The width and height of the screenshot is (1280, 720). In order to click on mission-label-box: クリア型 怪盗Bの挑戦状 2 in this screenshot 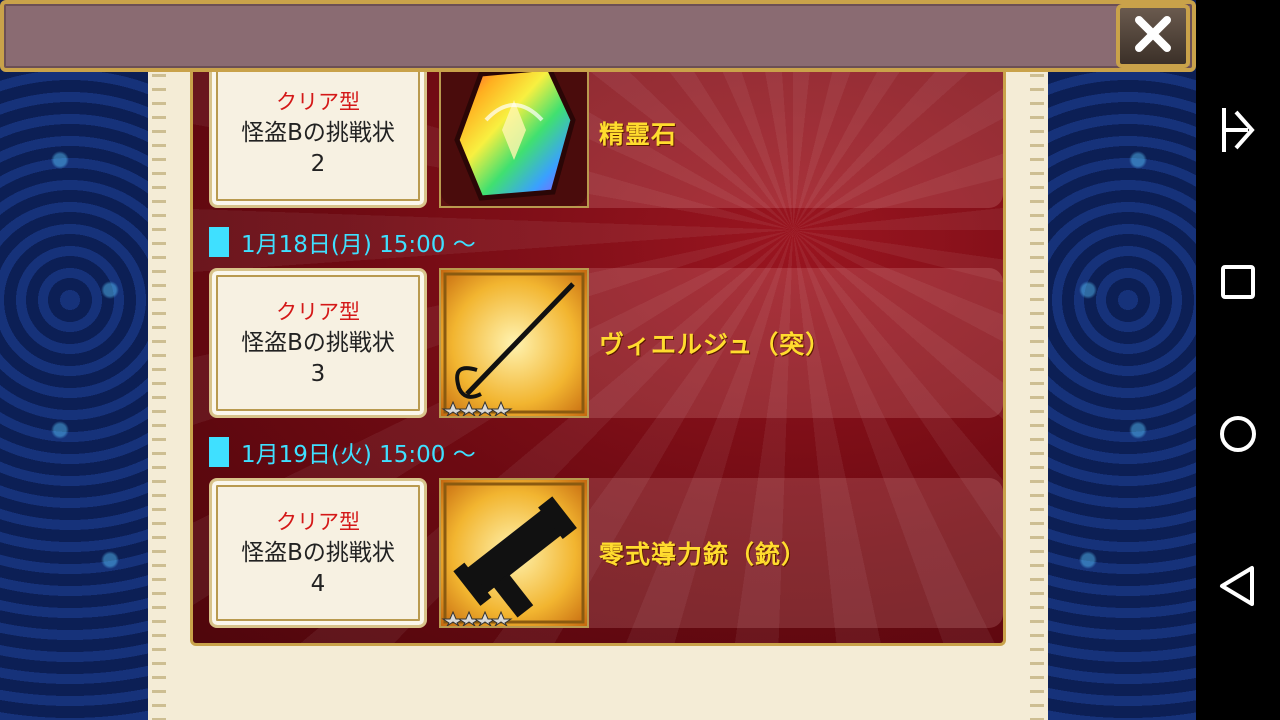, I will do `click(318, 134)`.